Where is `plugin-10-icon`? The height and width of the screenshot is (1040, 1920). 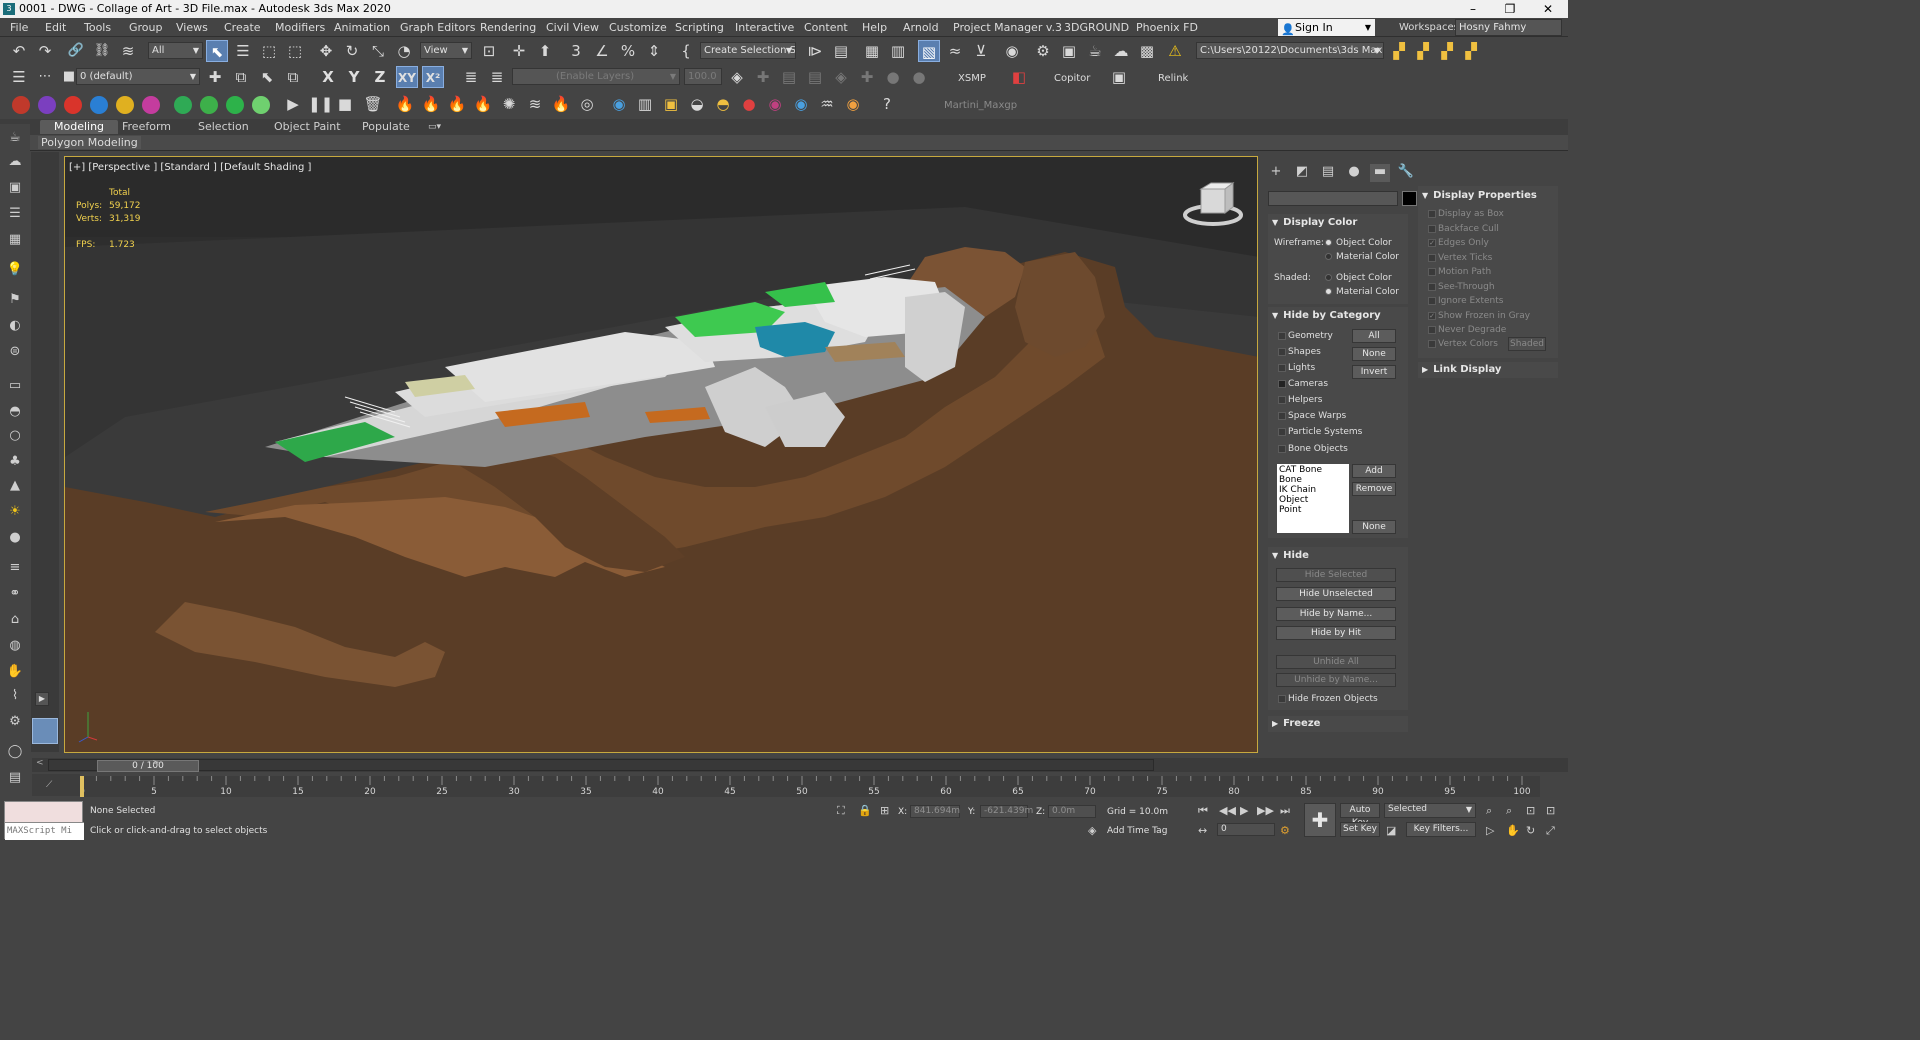 plugin-10-icon is located at coordinates (261, 105).